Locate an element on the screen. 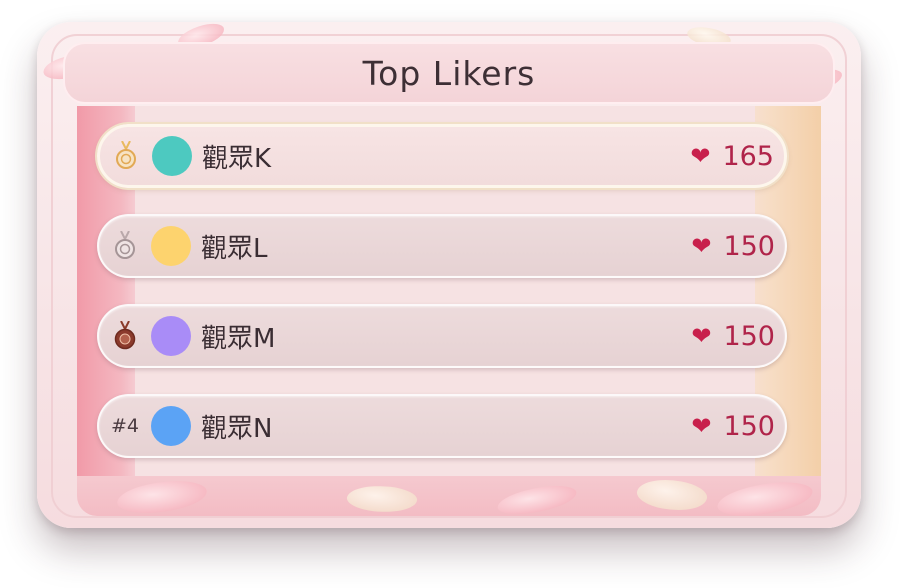 Image resolution: width=900 pixels, height=588 pixels. silver-medal-icon is located at coordinates (125, 245).